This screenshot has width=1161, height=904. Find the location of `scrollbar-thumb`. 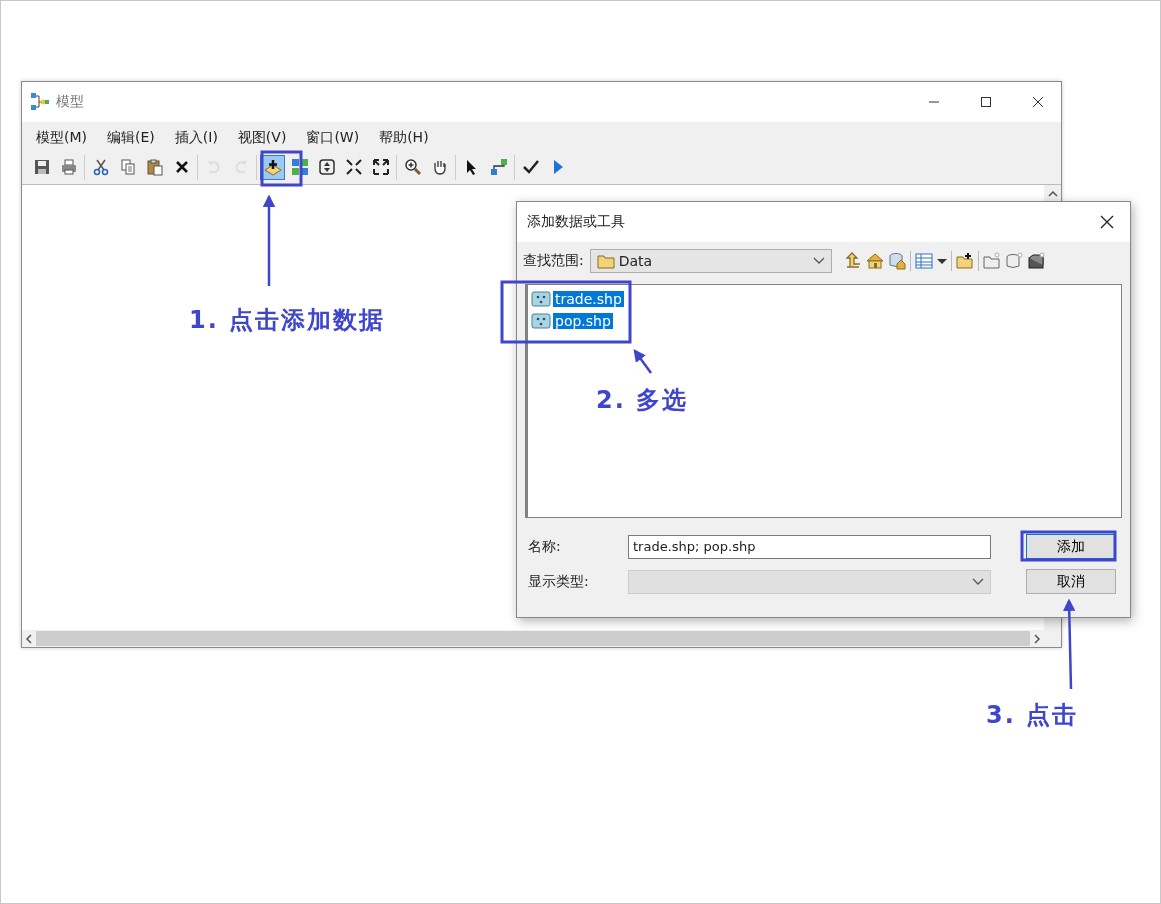

scrollbar-thumb is located at coordinates (533, 638).